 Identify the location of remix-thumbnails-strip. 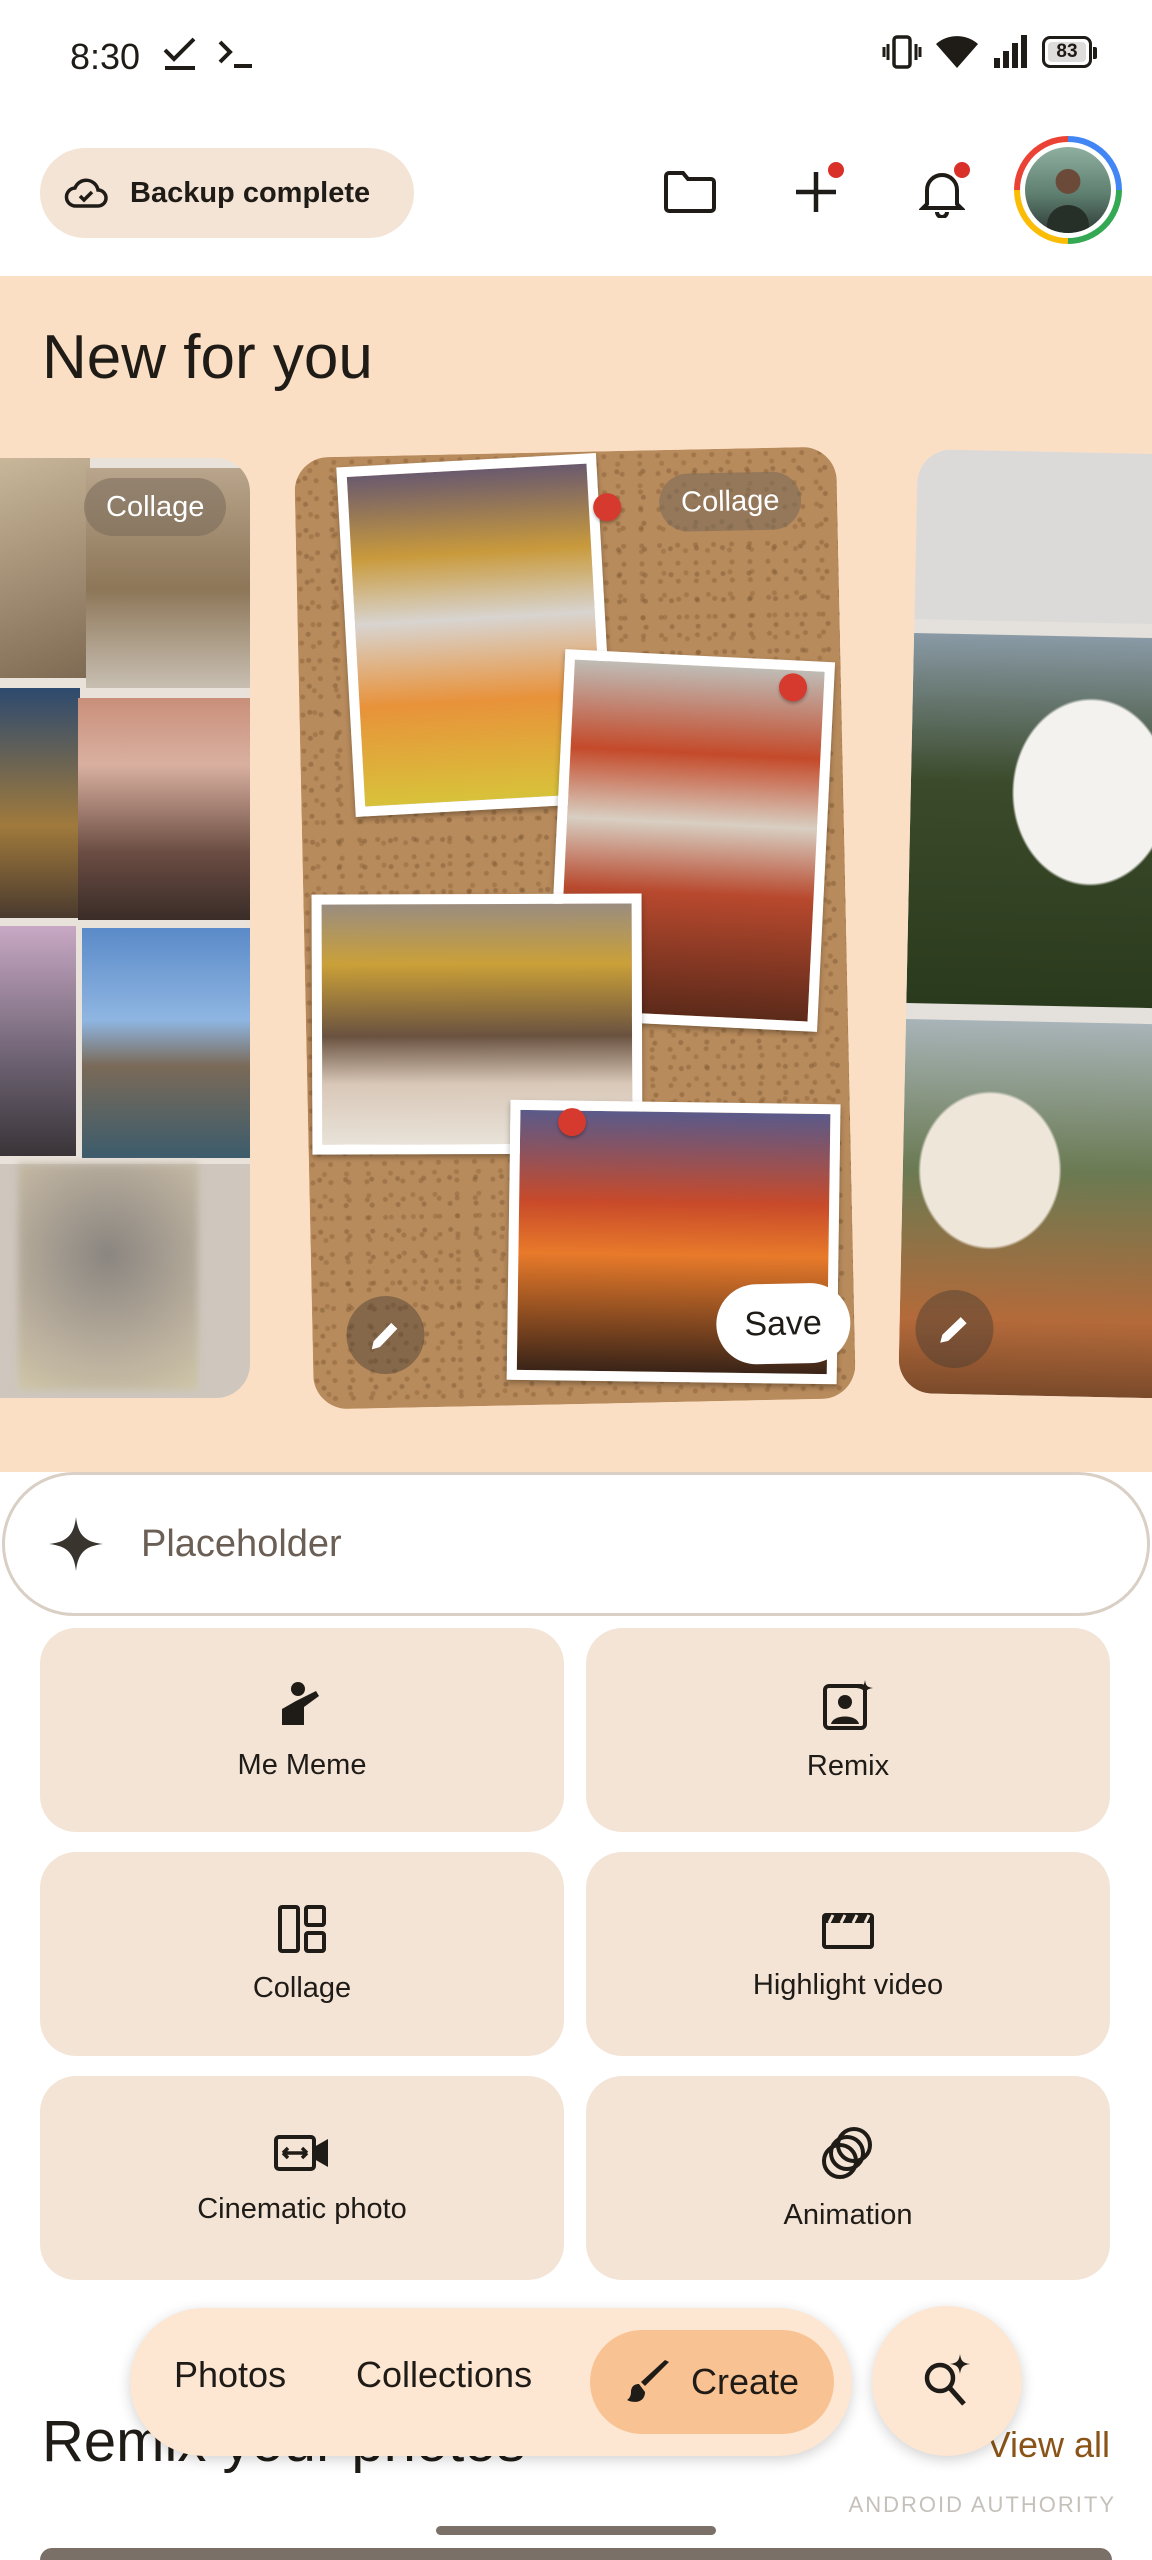
(576, 2554).